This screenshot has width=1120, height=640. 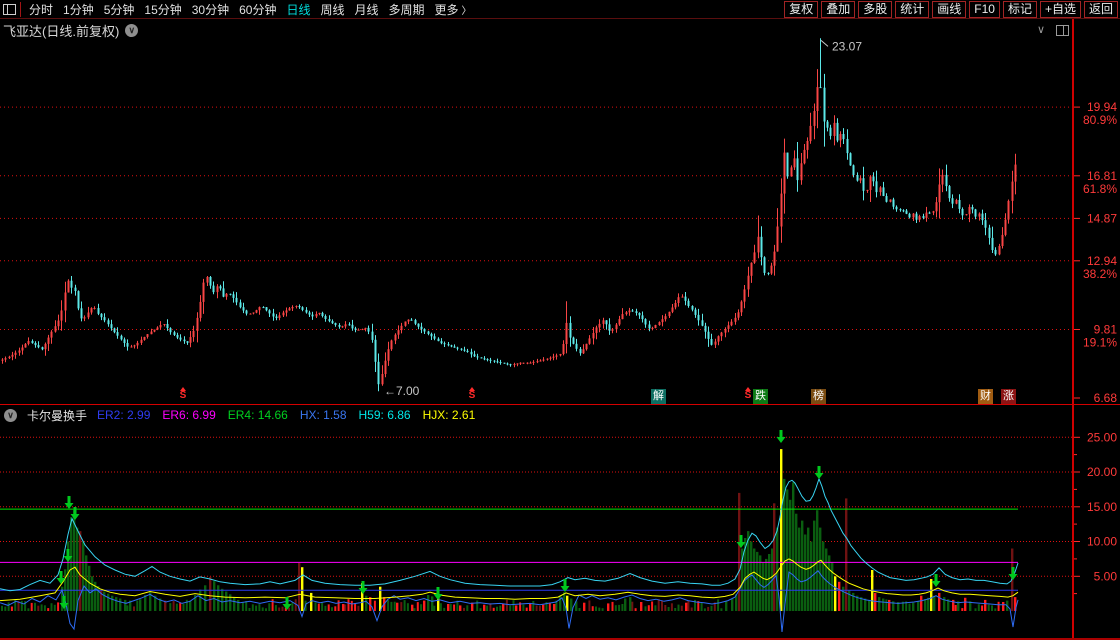 I want to click on period-item-5分钟: 5分钟, so click(x=119, y=9).